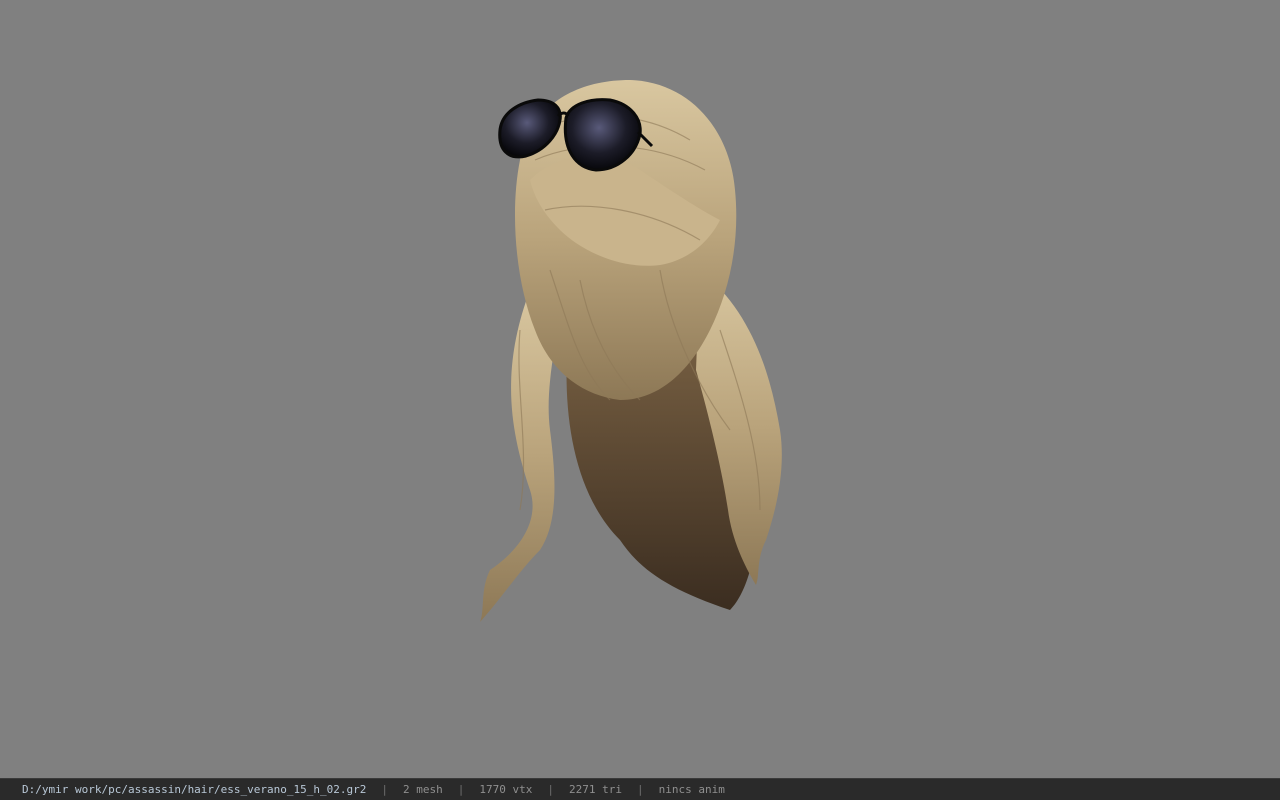 The height and width of the screenshot is (800, 1280). Describe the element at coordinates (595, 789) in the screenshot. I see `triangle-count: 2271 tri` at that location.